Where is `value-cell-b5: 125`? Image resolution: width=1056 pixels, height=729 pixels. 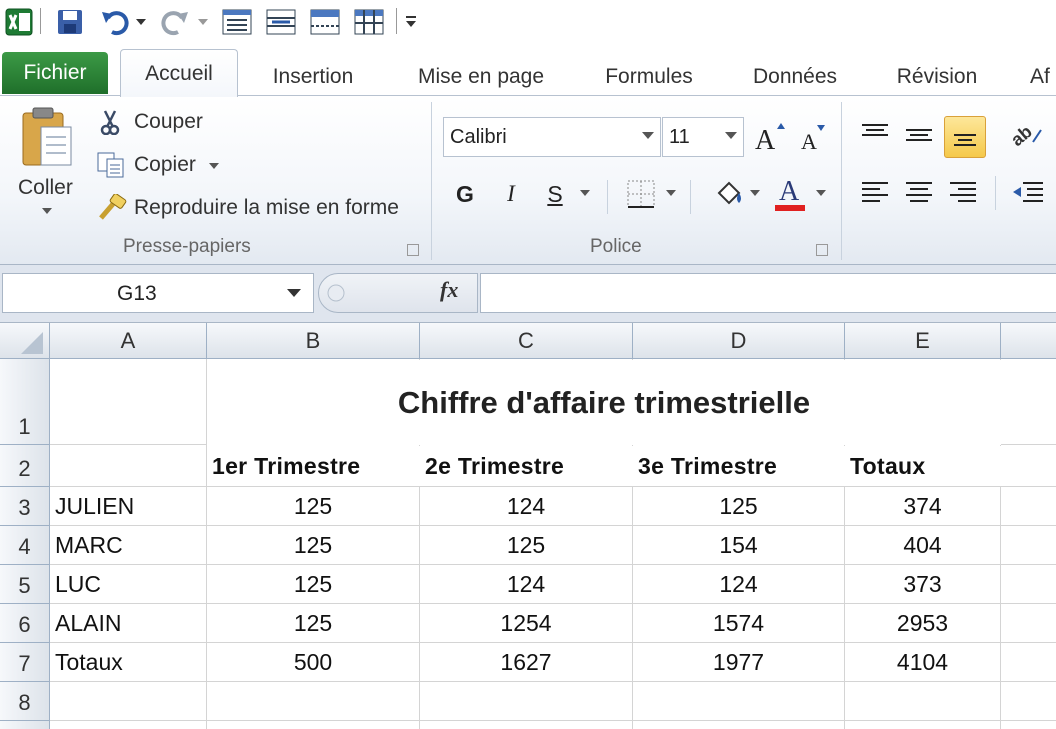
value-cell-b5: 125 is located at coordinates (313, 584).